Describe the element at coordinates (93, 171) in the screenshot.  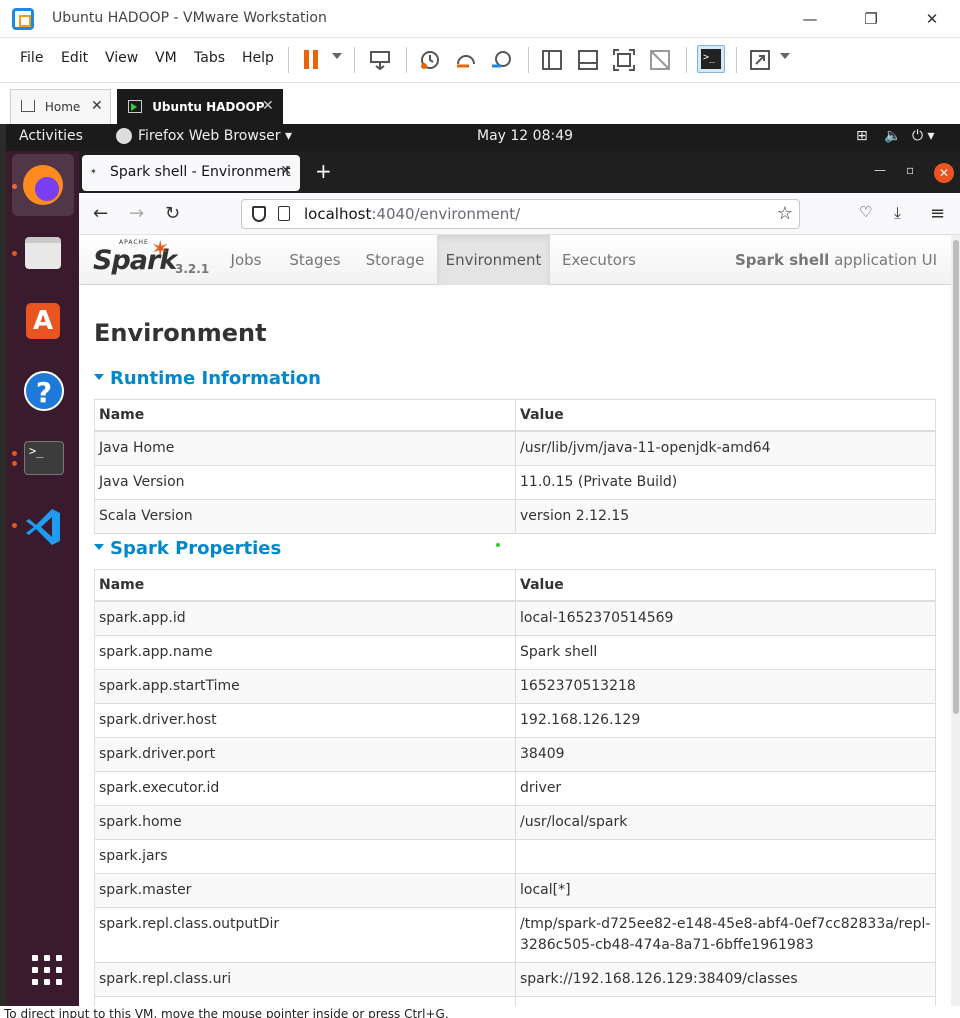
I see `spark-favicon-icon: ✶` at that location.